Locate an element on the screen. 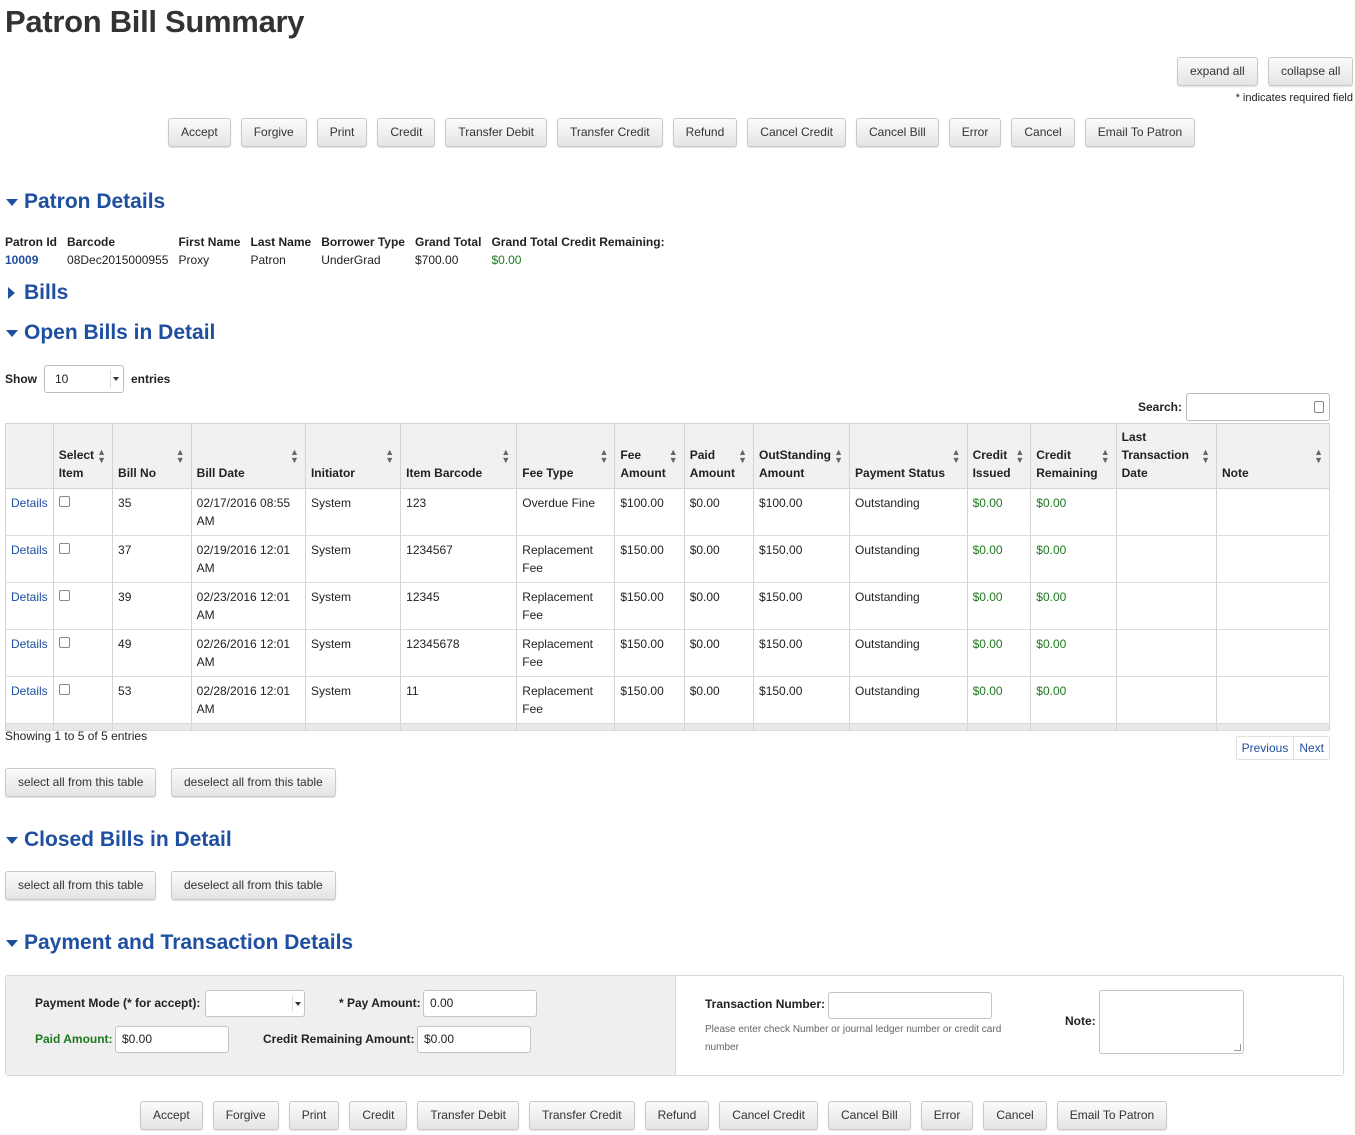 The image size is (1355, 1135). top-cancel-bill-button: Cancel Bill is located at coordinates (897, 132).